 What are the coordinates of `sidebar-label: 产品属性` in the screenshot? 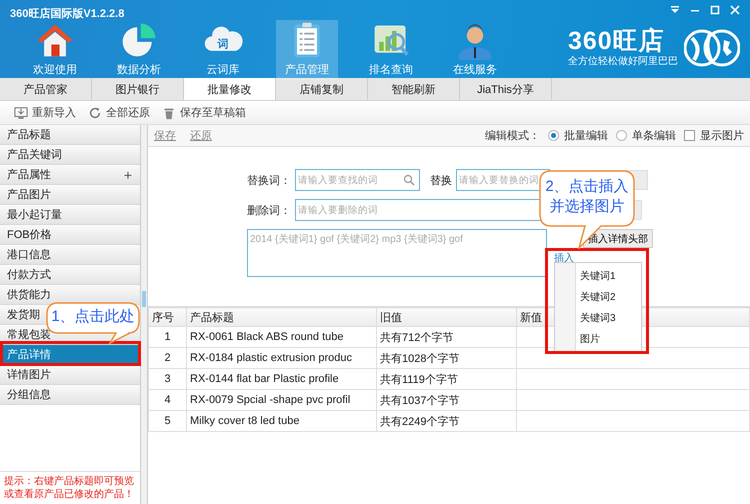 It's located at (29, 175).